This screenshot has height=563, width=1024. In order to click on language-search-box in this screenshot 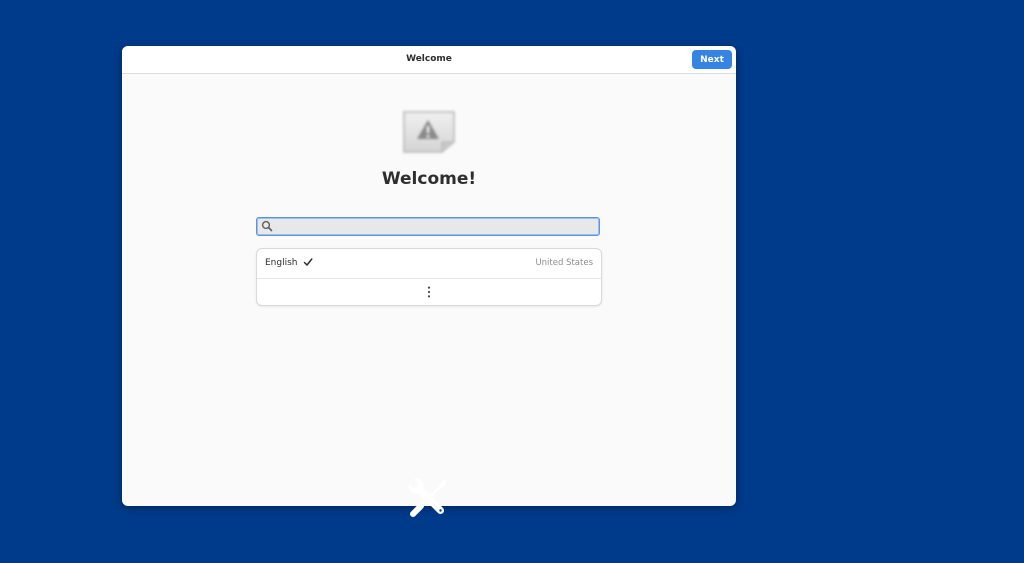, I will do `click(428, 226)`.